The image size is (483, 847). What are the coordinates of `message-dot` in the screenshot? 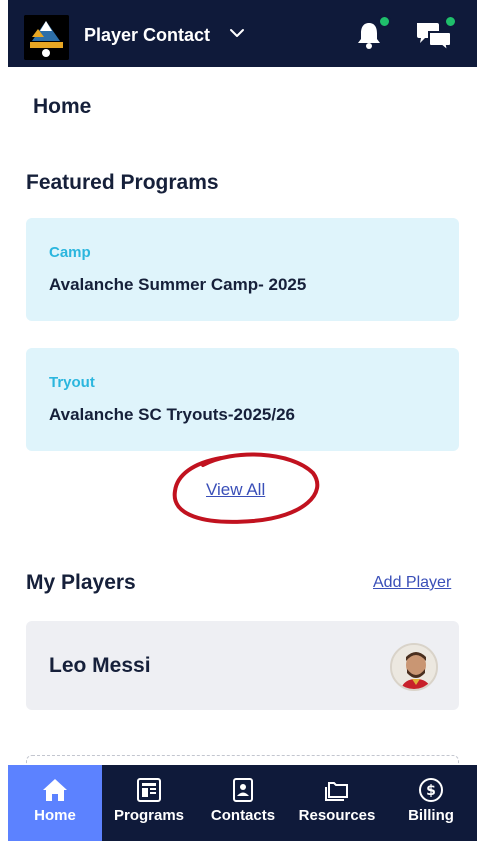 It's located at (450, 21).